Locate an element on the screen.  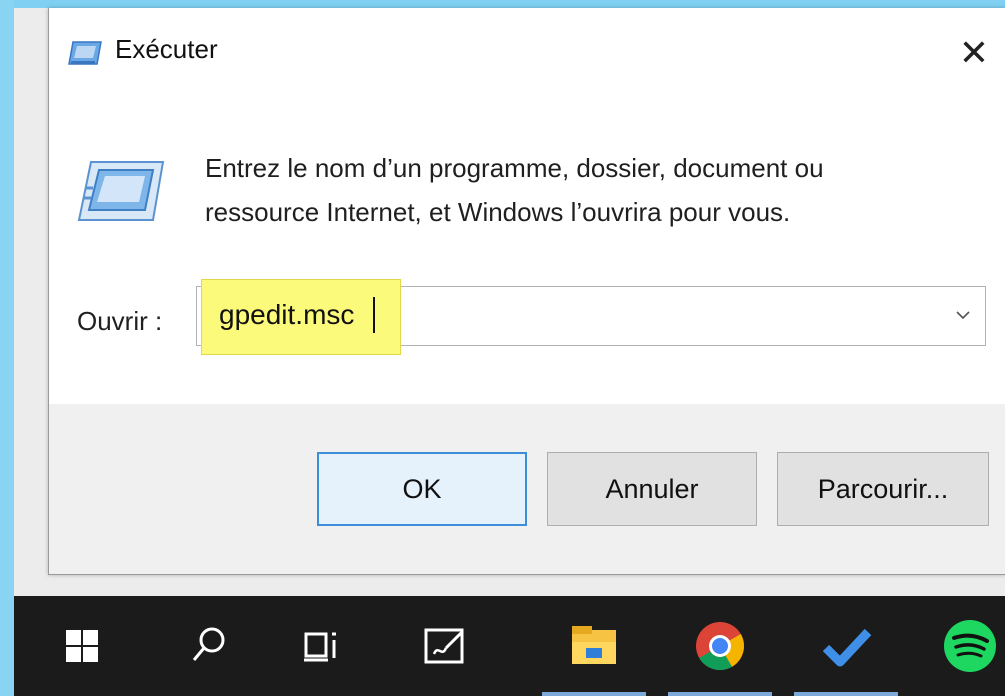
text-caret is located at coordinates (374, 315).